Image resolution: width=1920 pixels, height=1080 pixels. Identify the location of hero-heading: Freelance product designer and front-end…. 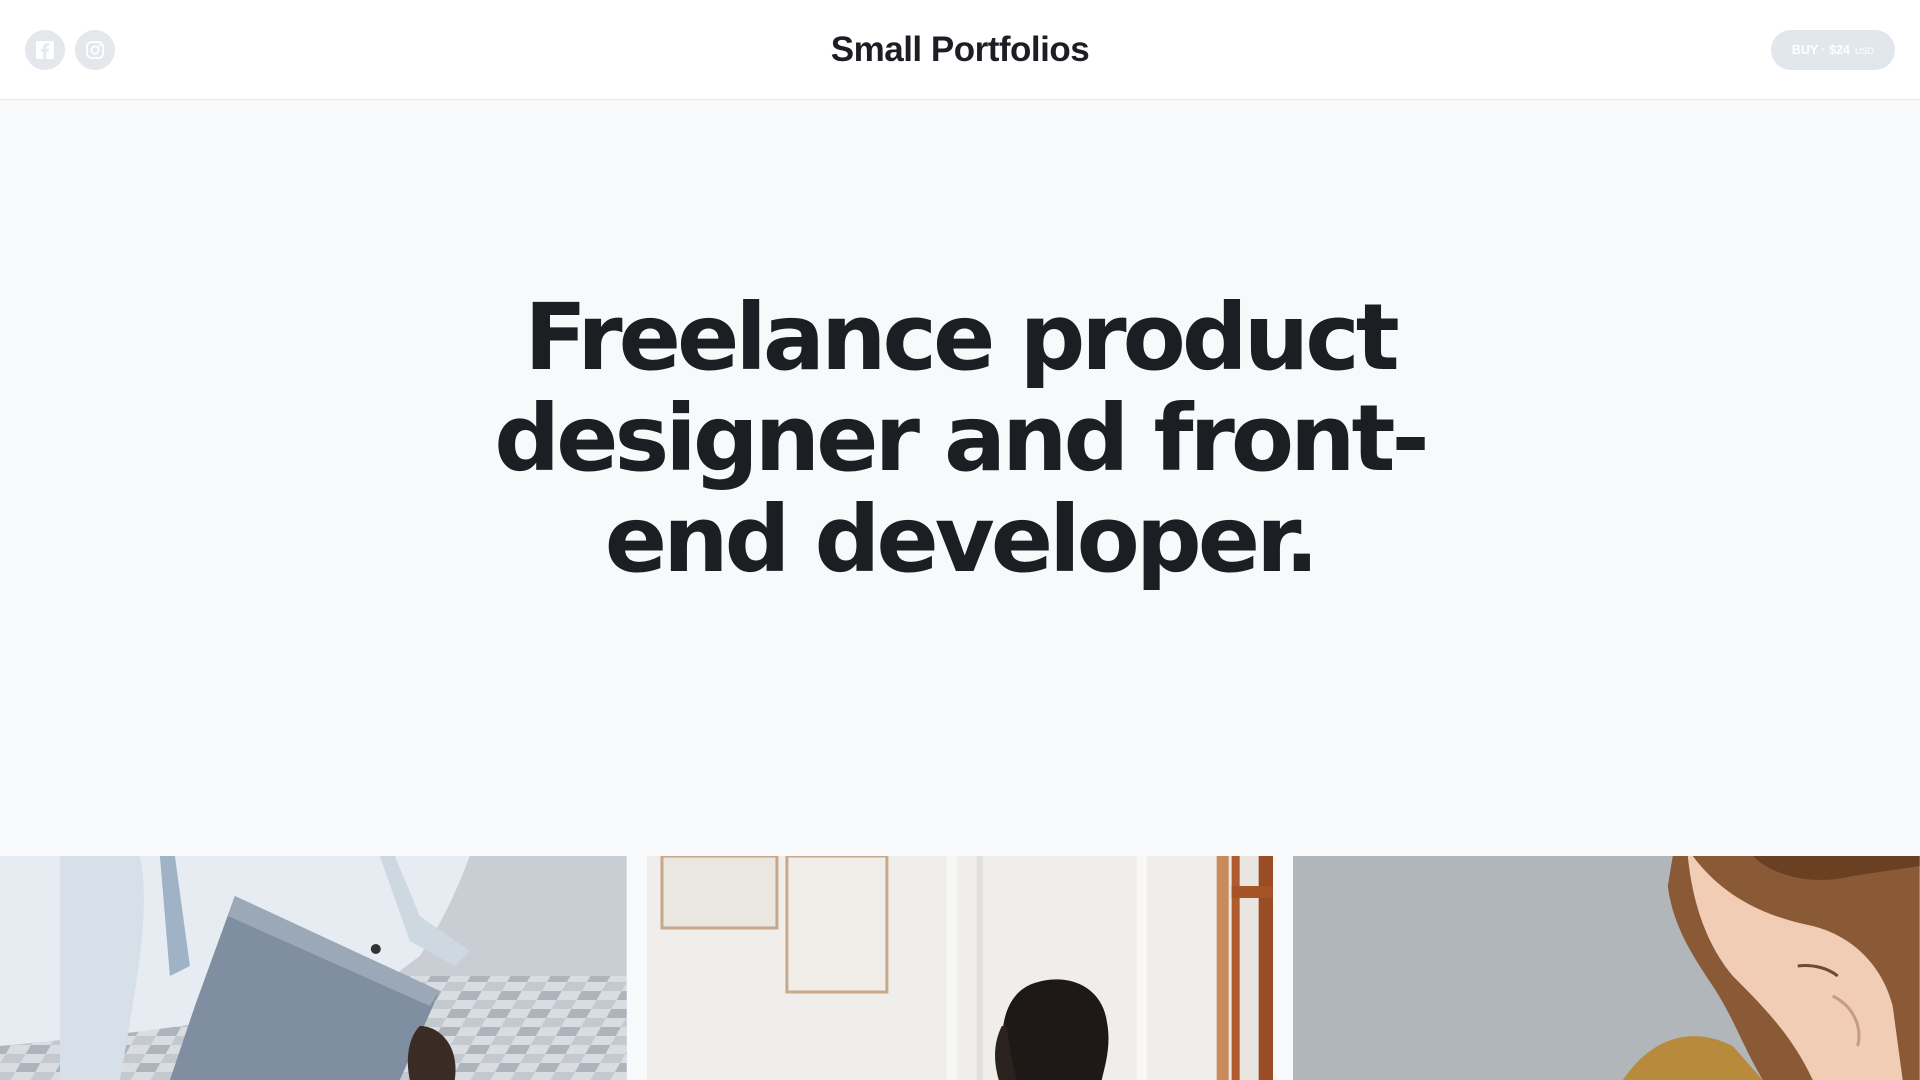
(961, 438).